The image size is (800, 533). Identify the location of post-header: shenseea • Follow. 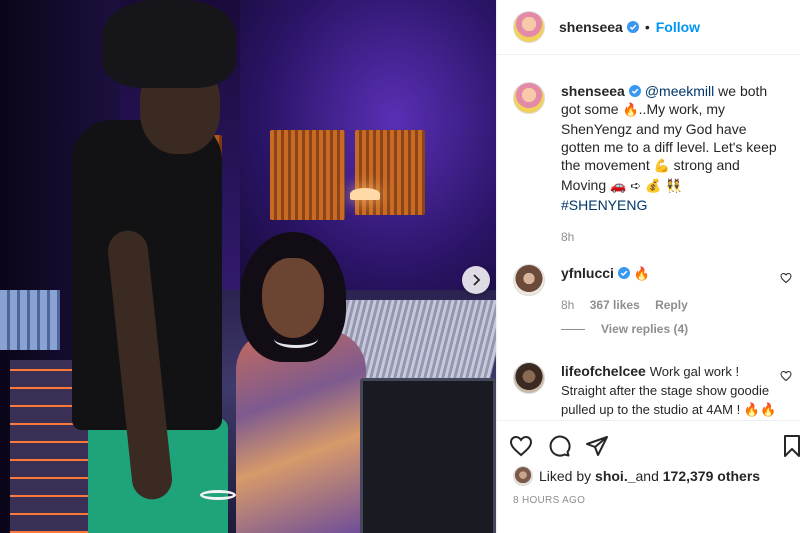
(648, 27).